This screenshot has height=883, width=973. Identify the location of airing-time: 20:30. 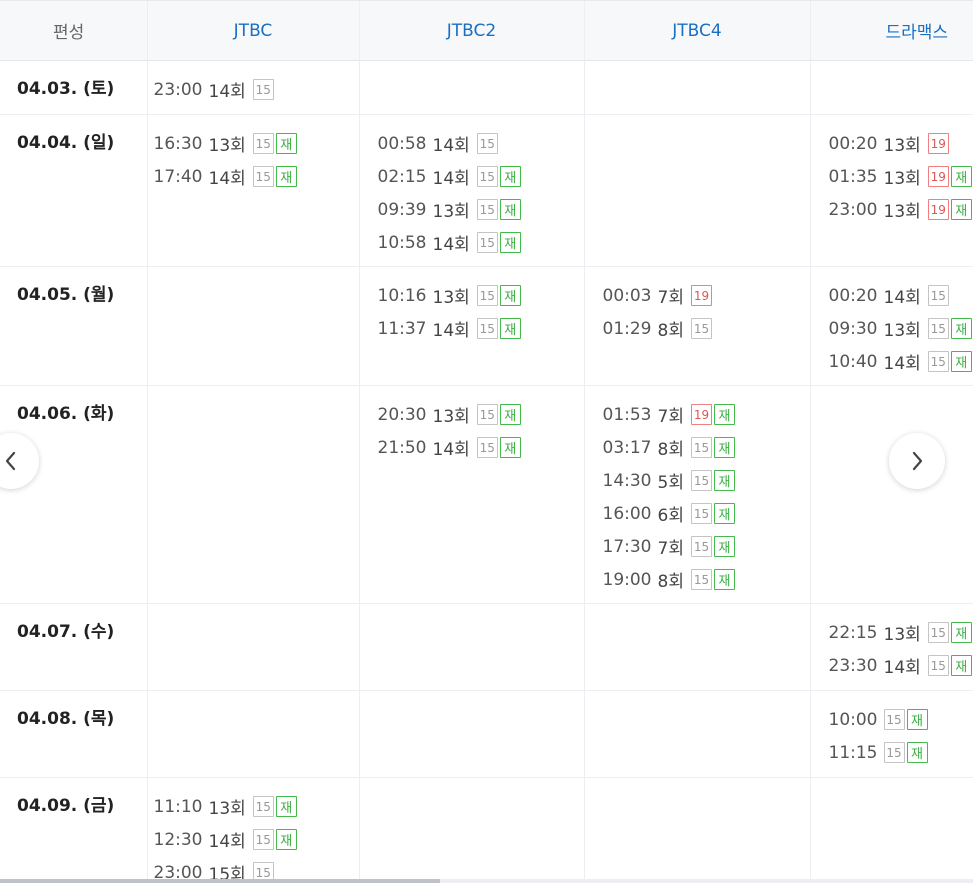
(402, 414).